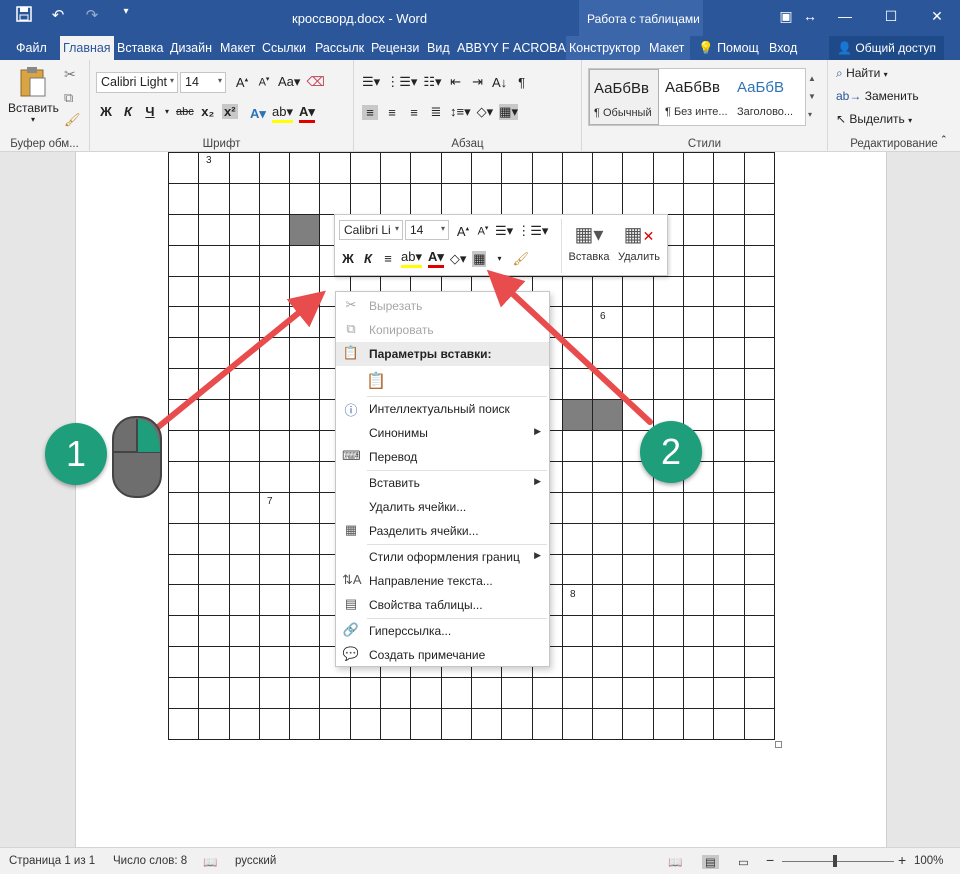 The image size is (960, 874). Describe the element at coordinates (891, 16) in the screenshot. I see `maximize-button: ☐` at that location.